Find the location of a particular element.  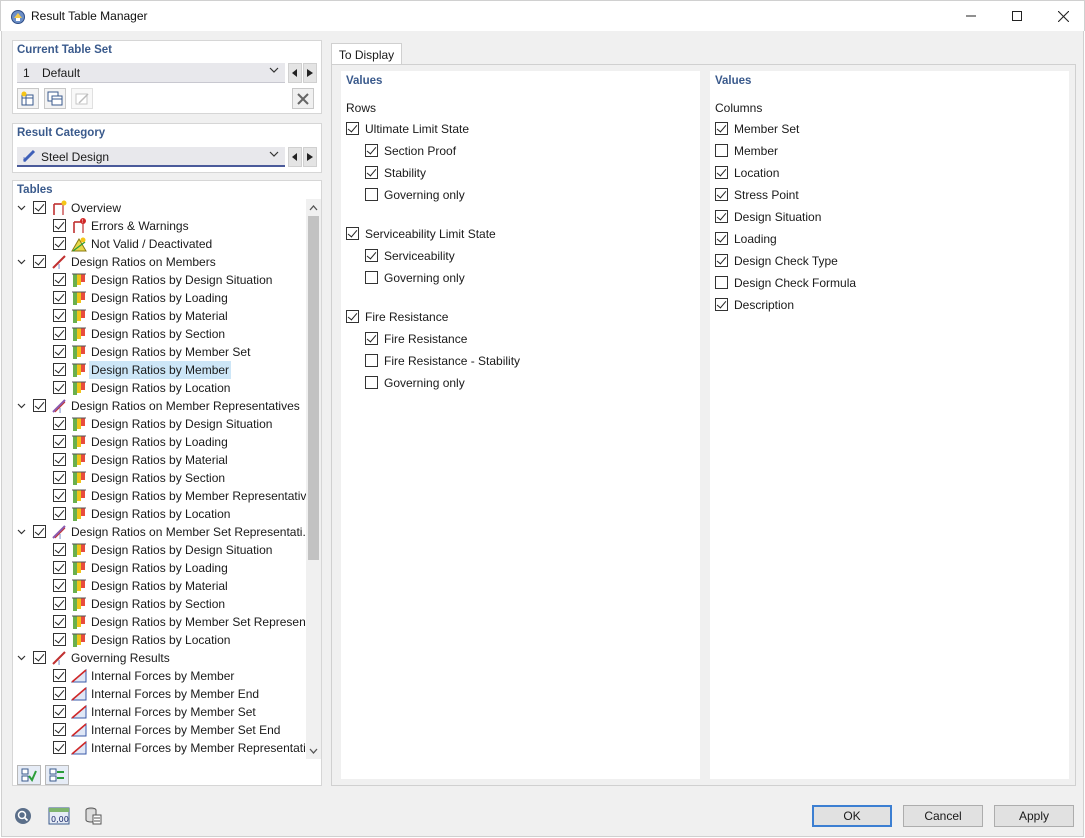

next-table-set-button is located at coordinates (310, 73).